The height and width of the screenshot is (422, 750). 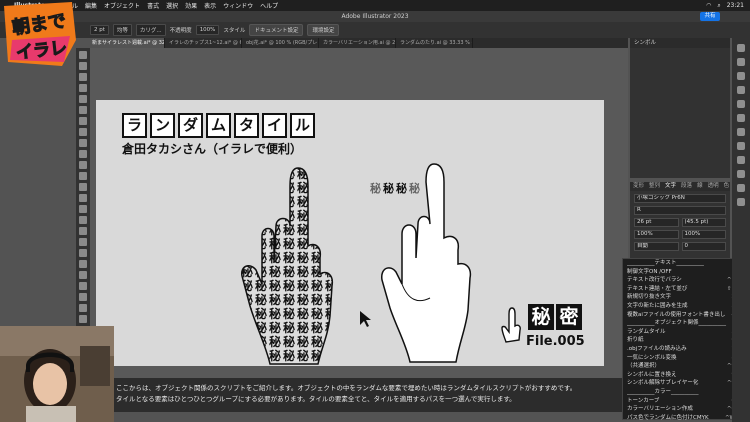 I want to click on symbol-sprayer-tool-icon, so click(x=83, y=286).